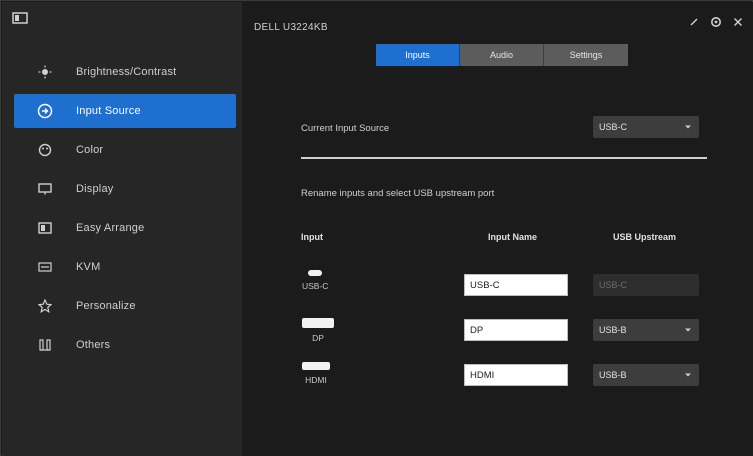  What do you see at coordinates (45, 345) in the screenshot?
I see `others-icon` at bounding box center [45, 345].